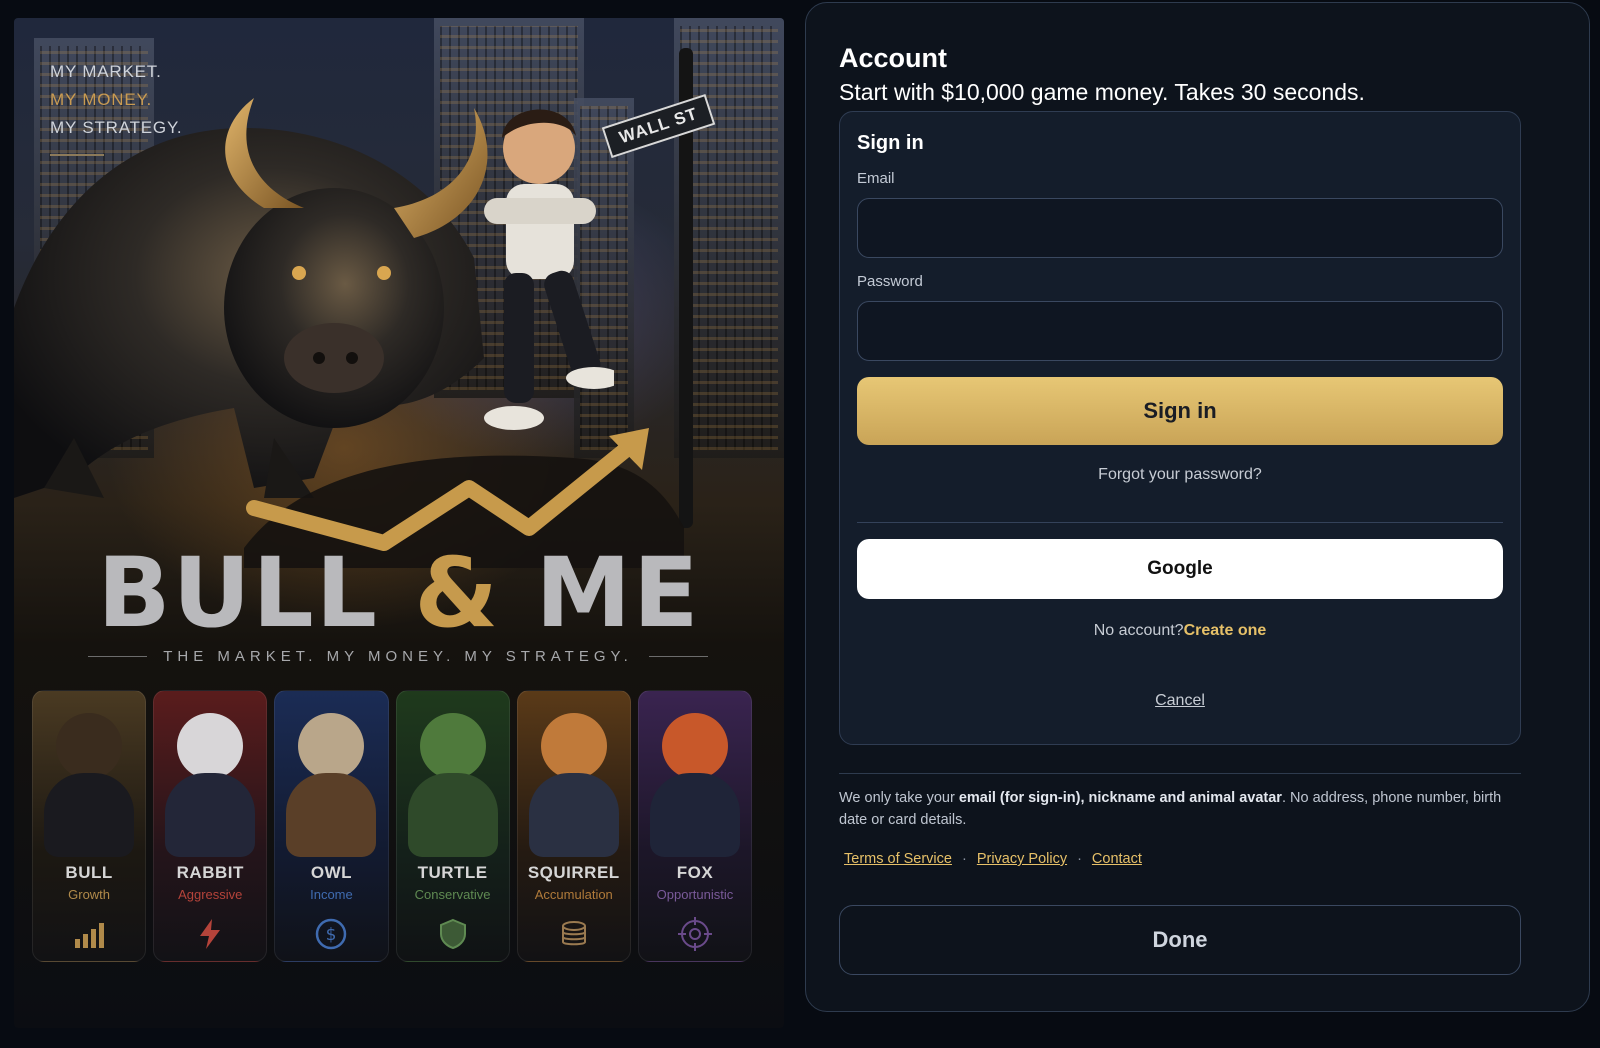  Describe the element at coordinates (573, 894) in the screenshot. I see `animal-type: Accumulation` at that location.